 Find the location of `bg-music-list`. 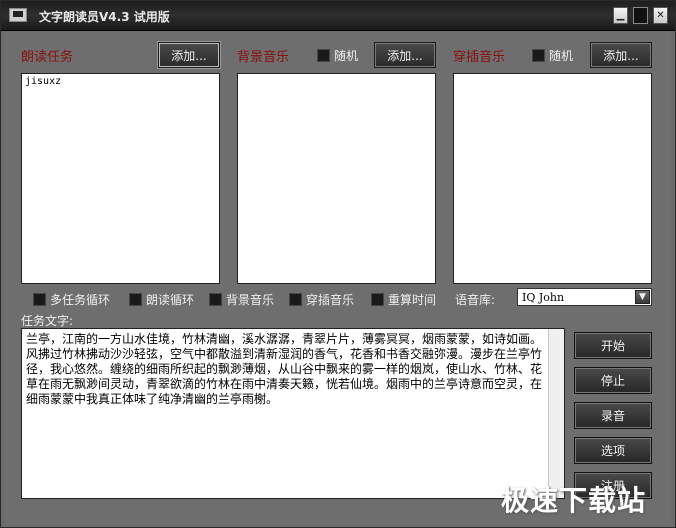

bg-music-list is located at coordinates (336, 178).